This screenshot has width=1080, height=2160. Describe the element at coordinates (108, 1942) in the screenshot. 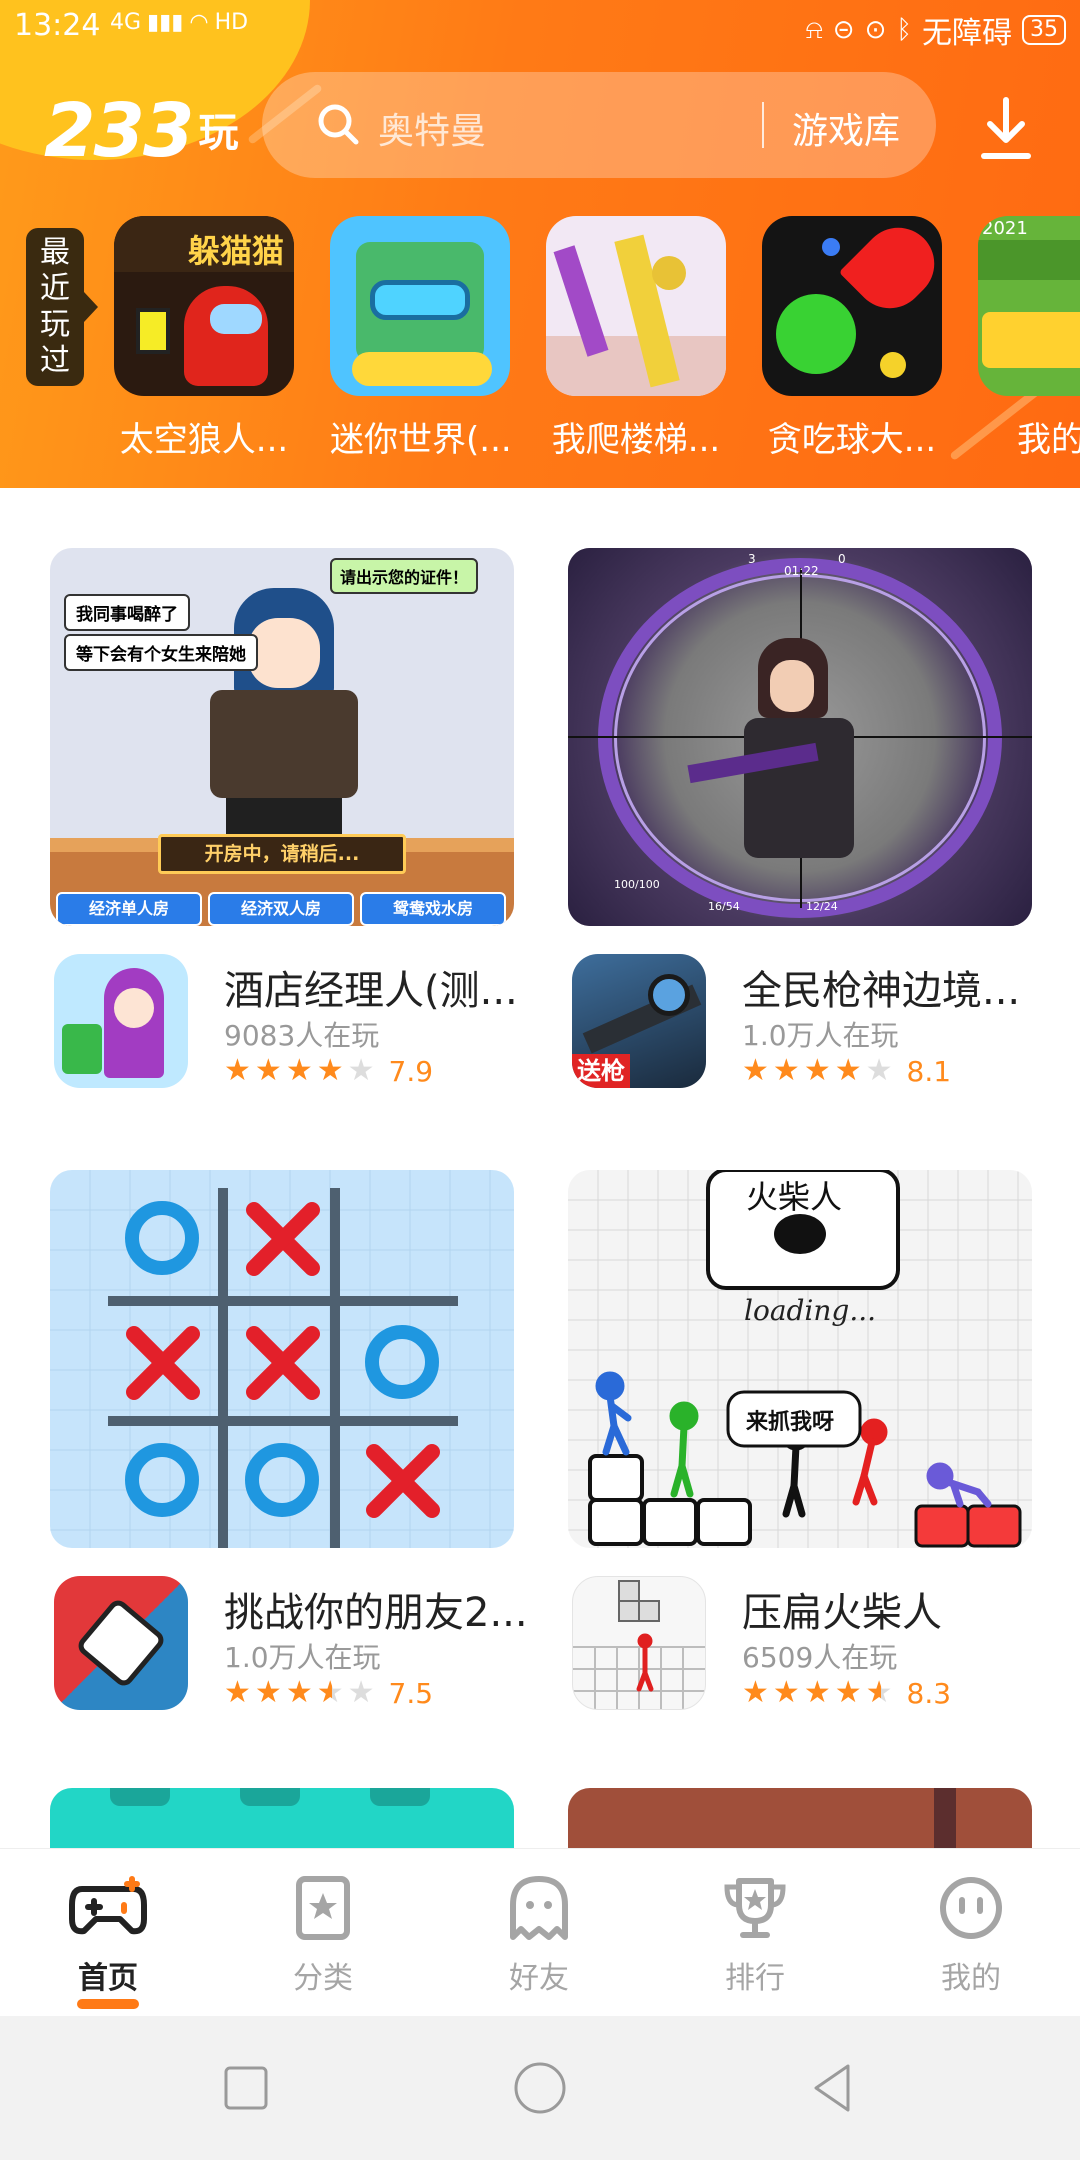

I see `tab-home: 首页` at that location.